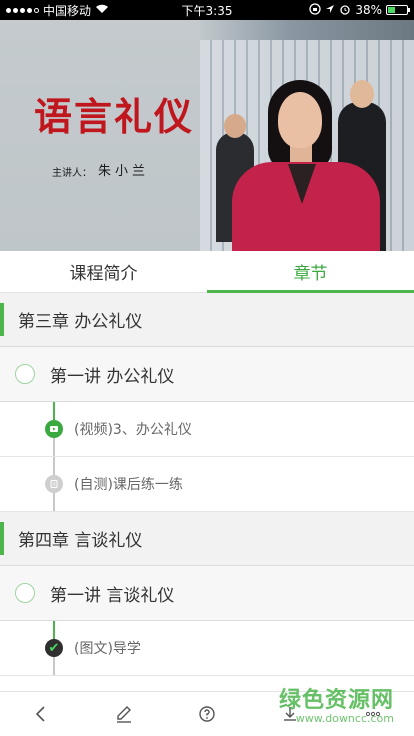 This screenshot has height=736, width=414. Describe the element at coordinates (80, 322) in the screenshot. I see `chapter-title: 第三章 办公礼仪` at that location.